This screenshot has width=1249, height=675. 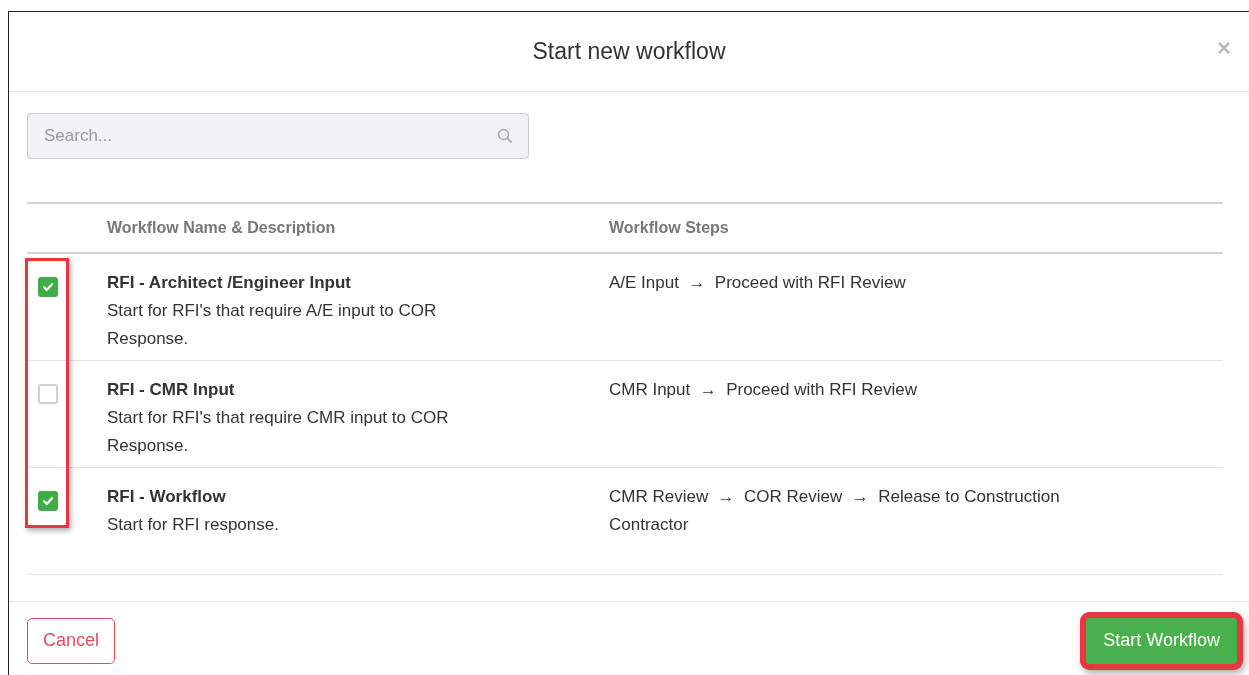 What do you see at coordinates (272, 325) in the screenshot?
I see `workflow-description: Start for RFI's that require A/E input to COR Response.` at bounding box center [272, 325].